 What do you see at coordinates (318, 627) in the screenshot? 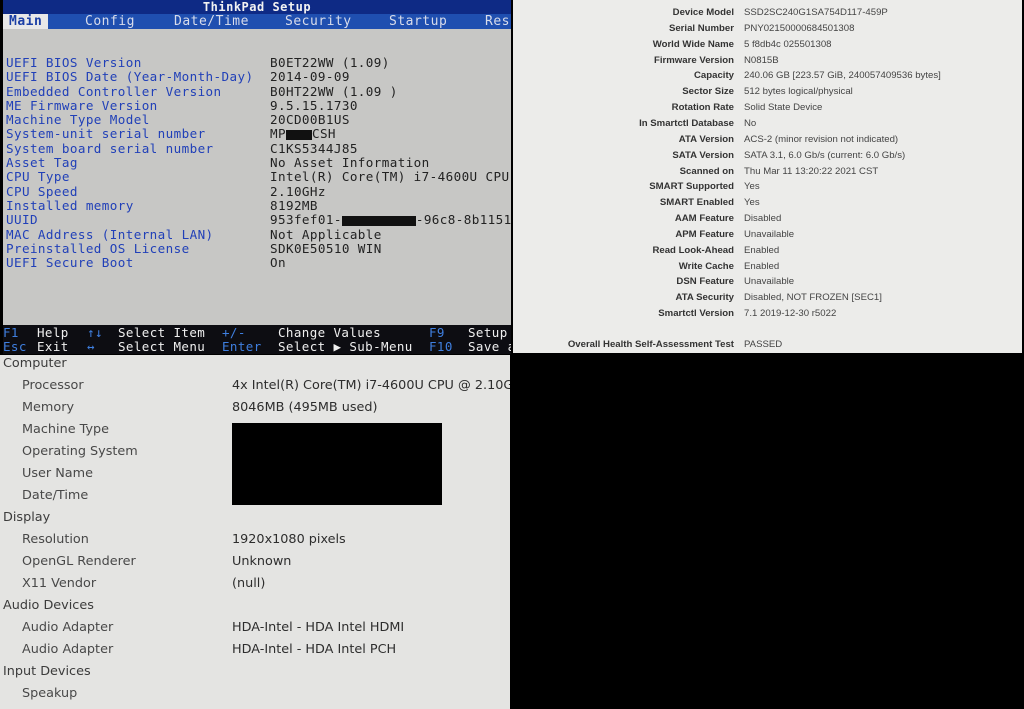
I see `info-value: HDA-Intel - HDA Intel HDMI` at bounding box center [318, 627].